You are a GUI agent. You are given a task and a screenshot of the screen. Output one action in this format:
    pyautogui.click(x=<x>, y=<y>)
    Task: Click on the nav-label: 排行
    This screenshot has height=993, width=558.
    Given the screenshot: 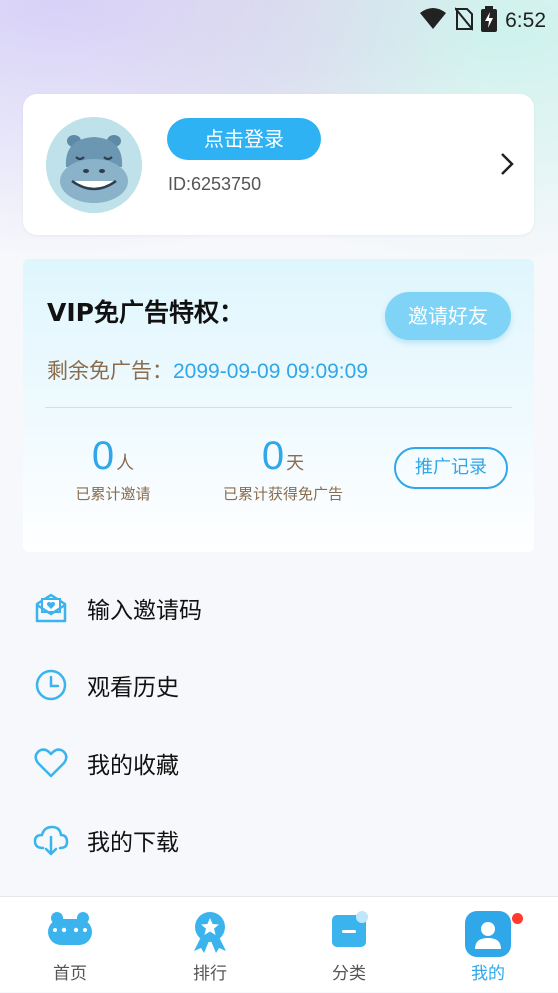 What is the action you would take?
    pyautogui.click(x=210, y=974)
    